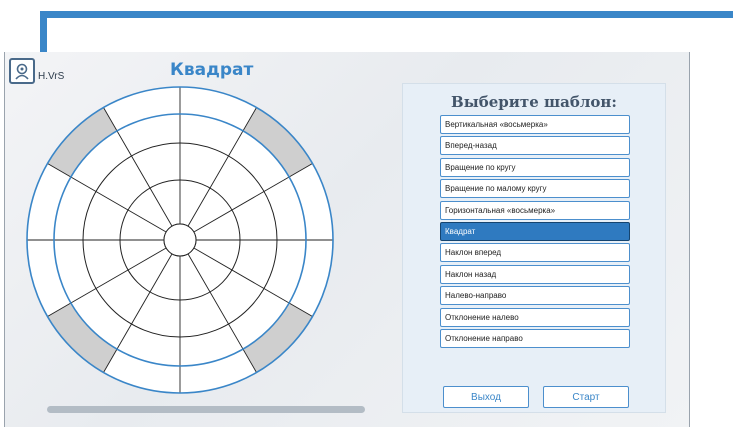  What do you see at coordinates (386, 14) in the screenshot?
I see `accent-top-bar` at bounding box center [386, 14].